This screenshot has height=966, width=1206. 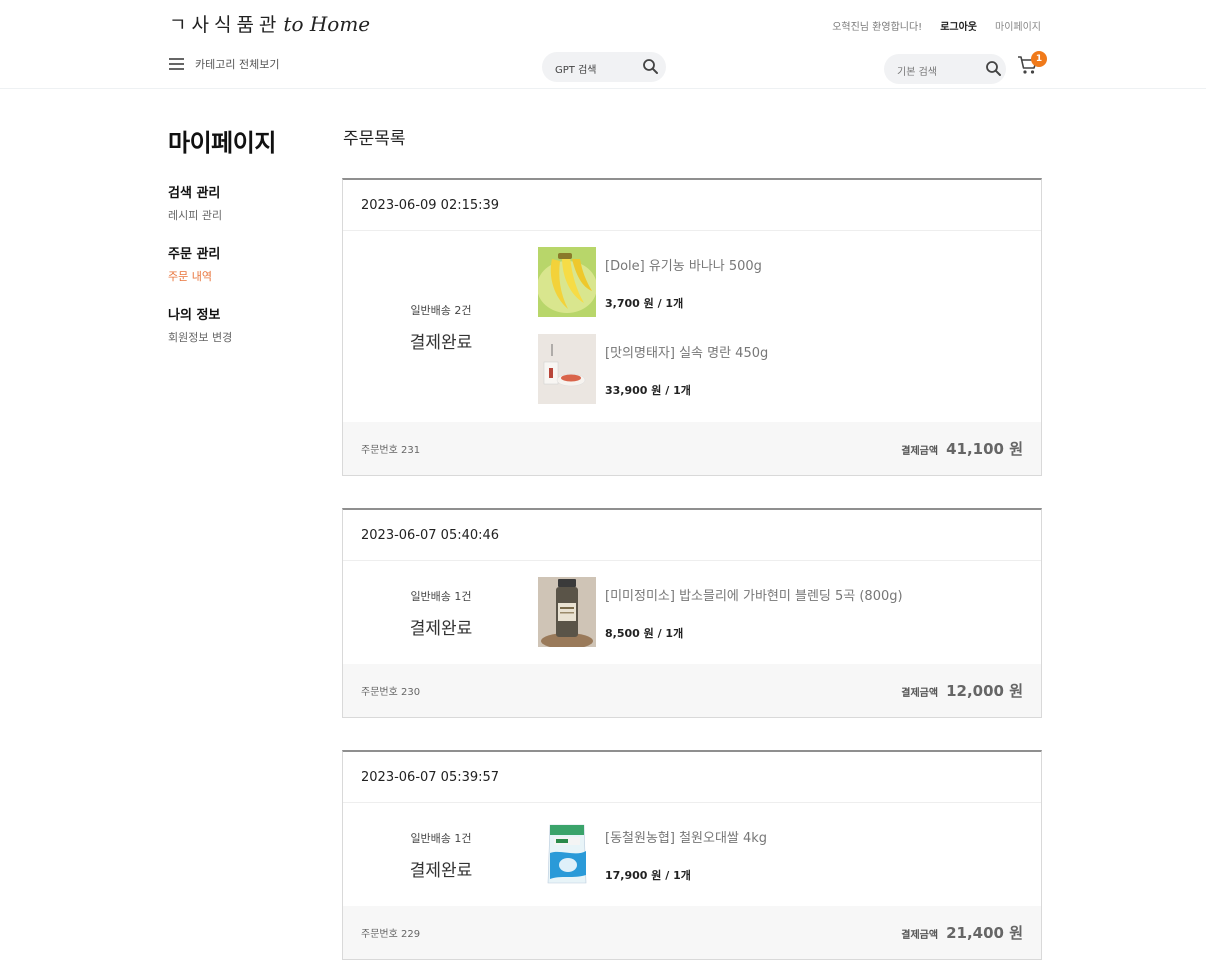 I want to click on order-total: 결제금액 21,400 원, so click(x=962, y=932).